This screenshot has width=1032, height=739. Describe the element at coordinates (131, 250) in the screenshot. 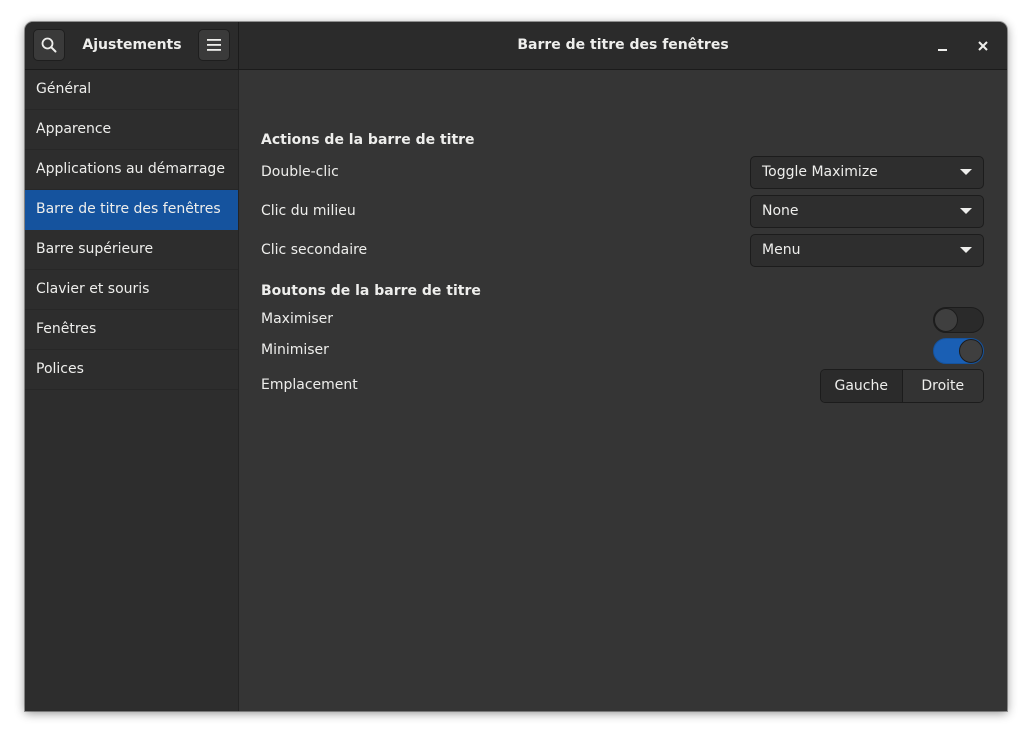

I see `sidebar-item-top-bar: Barre supérieure` at that location.